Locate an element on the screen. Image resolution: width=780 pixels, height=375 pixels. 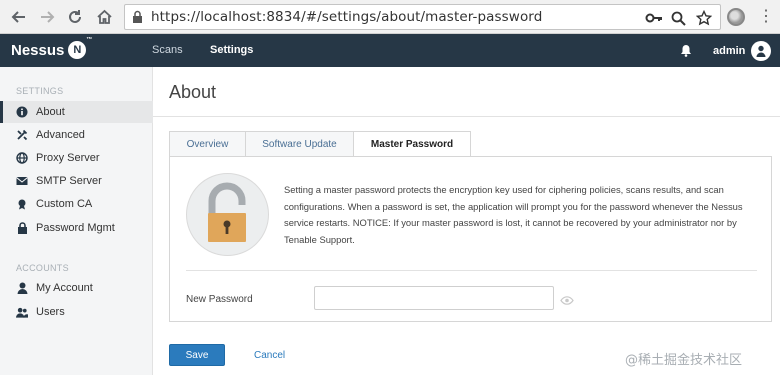
sidebar-item-advanced: Advanced is located at coordinates (76, 135).